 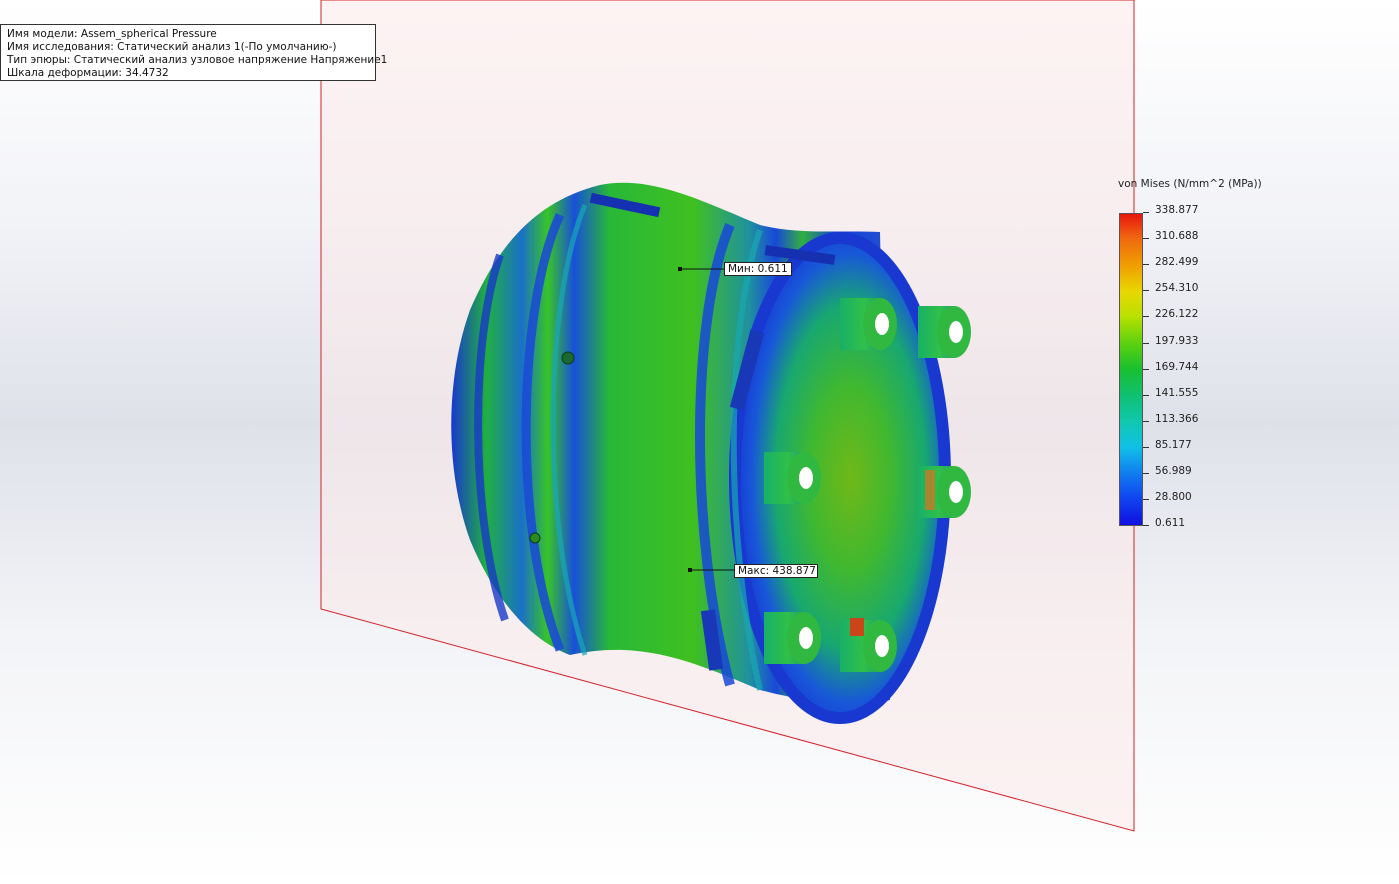 I want to click on boss-top-left, so click(x=868, y=324).